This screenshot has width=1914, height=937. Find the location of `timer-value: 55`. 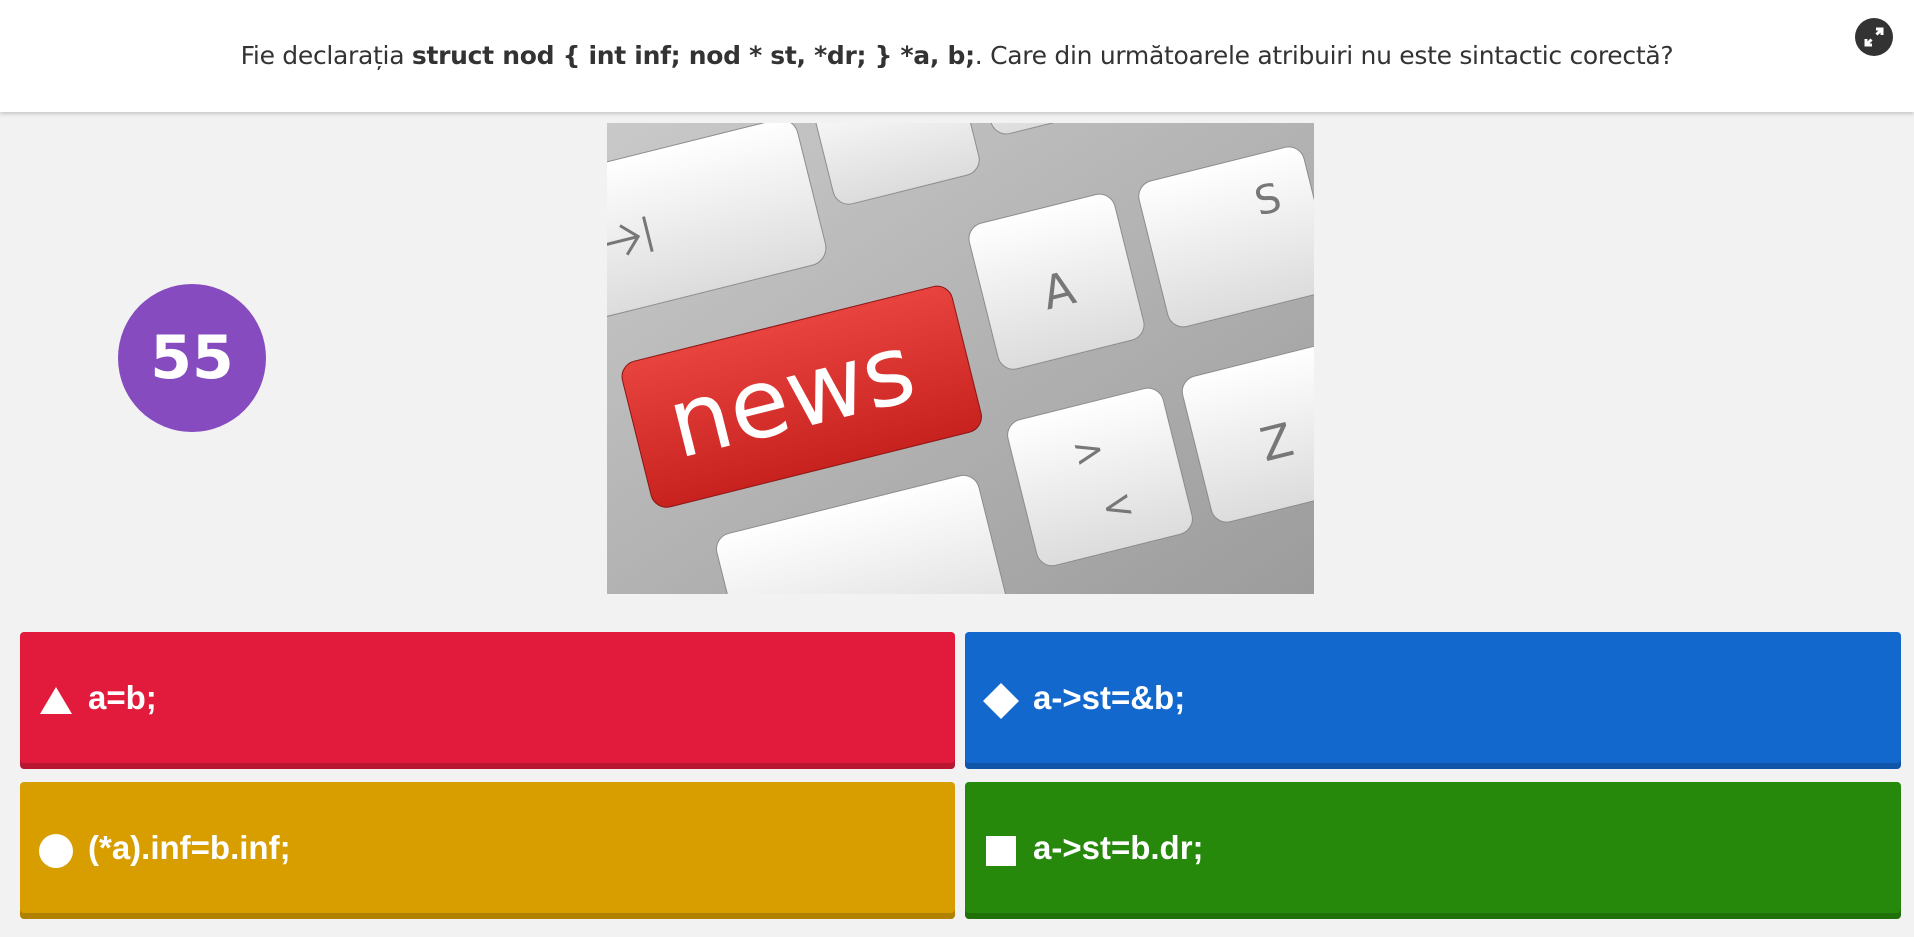

timer-value: 55 is located at coordinates (192, 358).